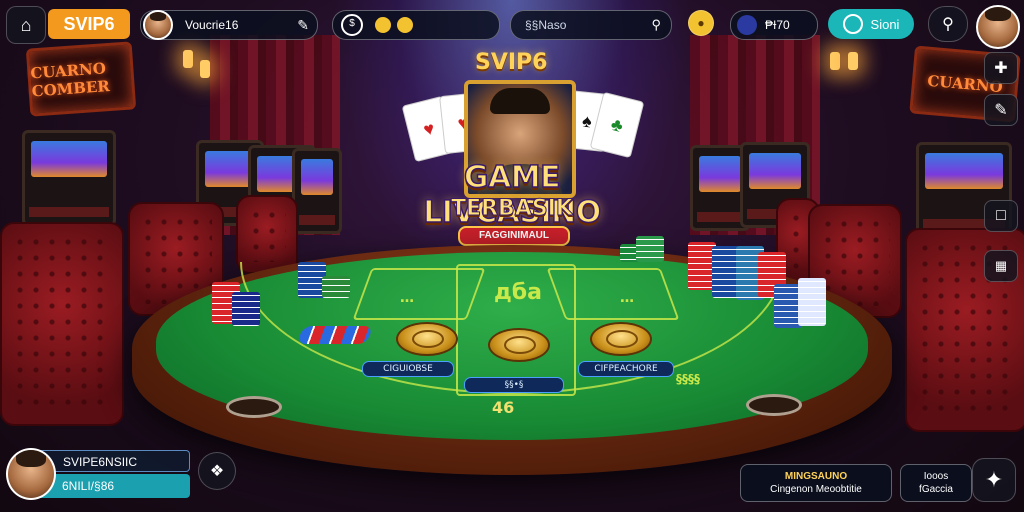  Describe the element at coordinates (62, 324) in the screenshot. I see `casino-chair` at that location.